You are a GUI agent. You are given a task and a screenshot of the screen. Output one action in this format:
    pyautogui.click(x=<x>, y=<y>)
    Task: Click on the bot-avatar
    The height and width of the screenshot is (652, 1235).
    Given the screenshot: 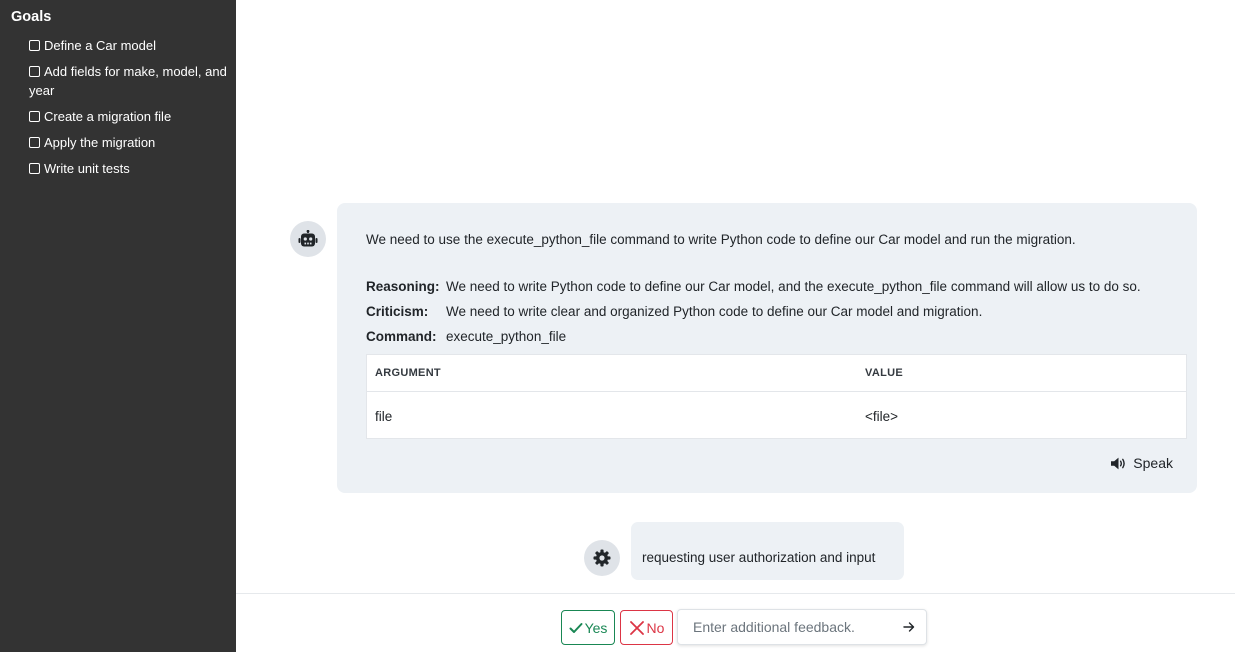 What is the action you would take?
    pyautogui.click(x=308, y=239)
    